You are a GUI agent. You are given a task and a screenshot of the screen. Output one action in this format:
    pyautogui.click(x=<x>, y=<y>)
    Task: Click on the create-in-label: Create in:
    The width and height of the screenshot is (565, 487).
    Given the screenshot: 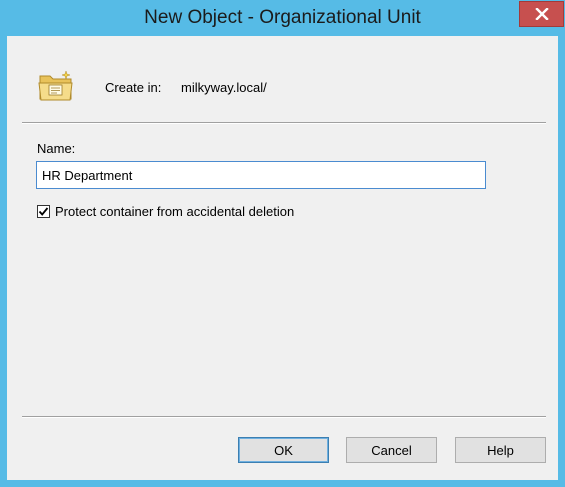 What is the action you would take?
    pyautogui.click(x=133, y=87)
    